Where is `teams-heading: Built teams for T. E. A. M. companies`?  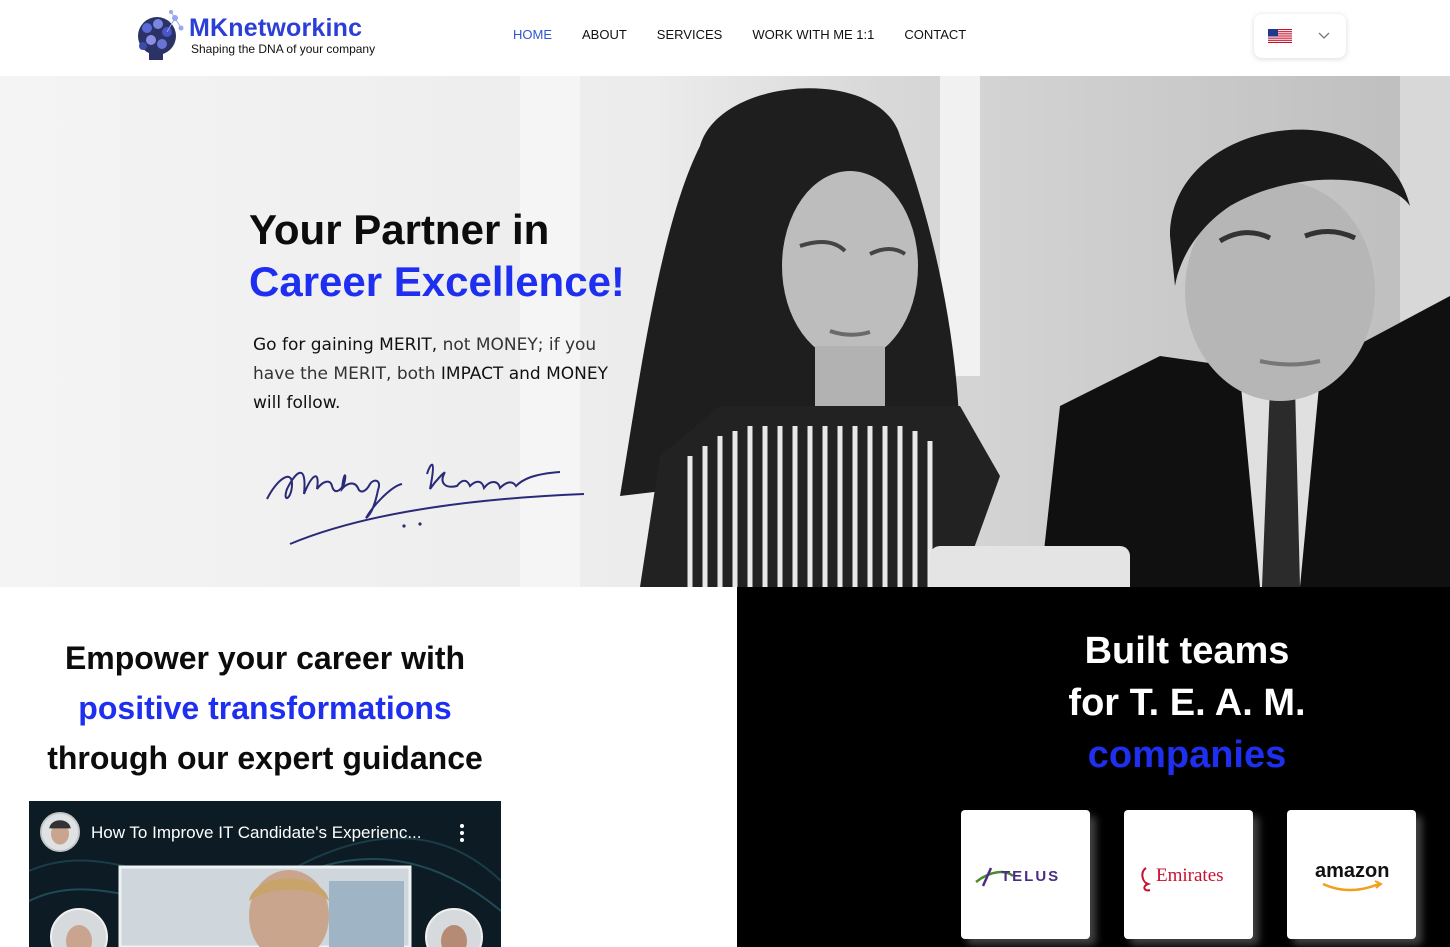
teams-heading: Built teams for T. E. A. M. companies is located at coordinates (1187, 703).